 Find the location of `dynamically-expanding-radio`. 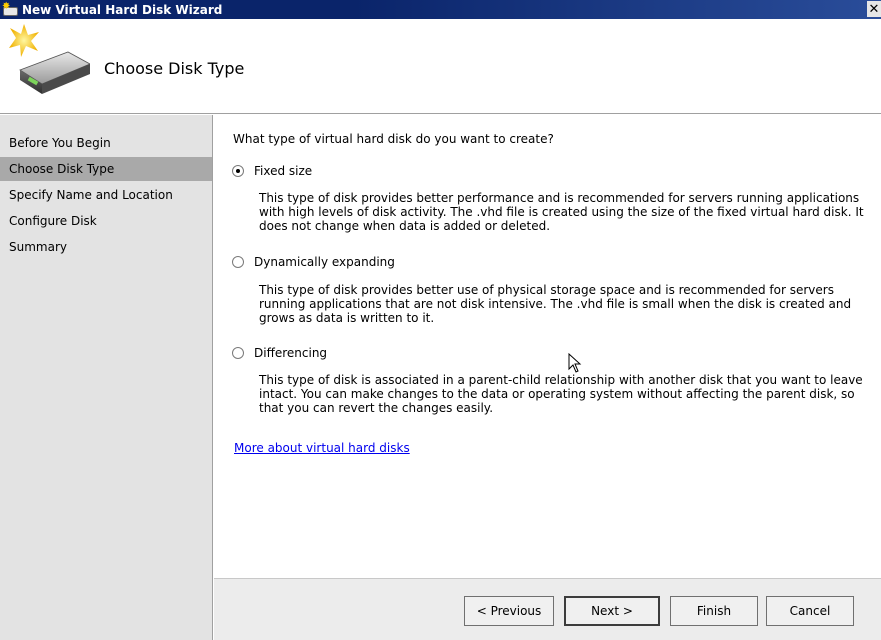

dynamically-expanding-radio is located at coordinates (238, 262).